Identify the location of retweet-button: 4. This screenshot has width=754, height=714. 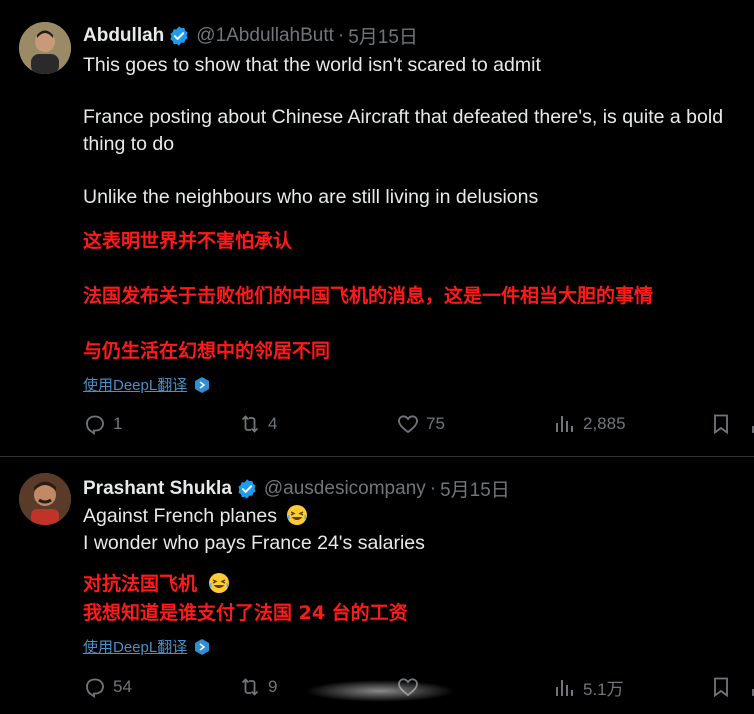
(257, 424).